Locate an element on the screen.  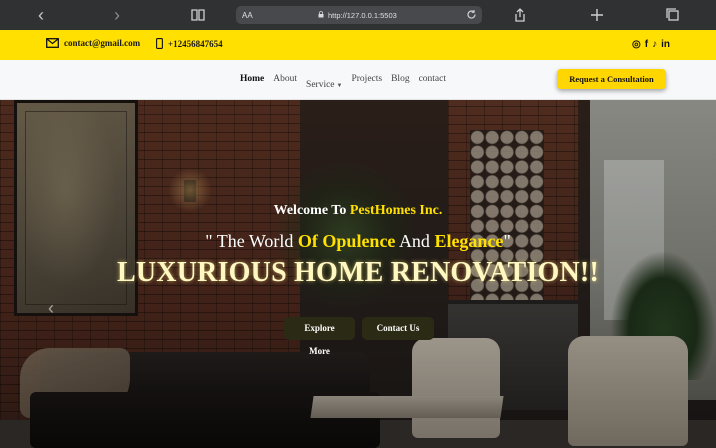
nav-service: Service ▼ is located at coordinates (324, 83).